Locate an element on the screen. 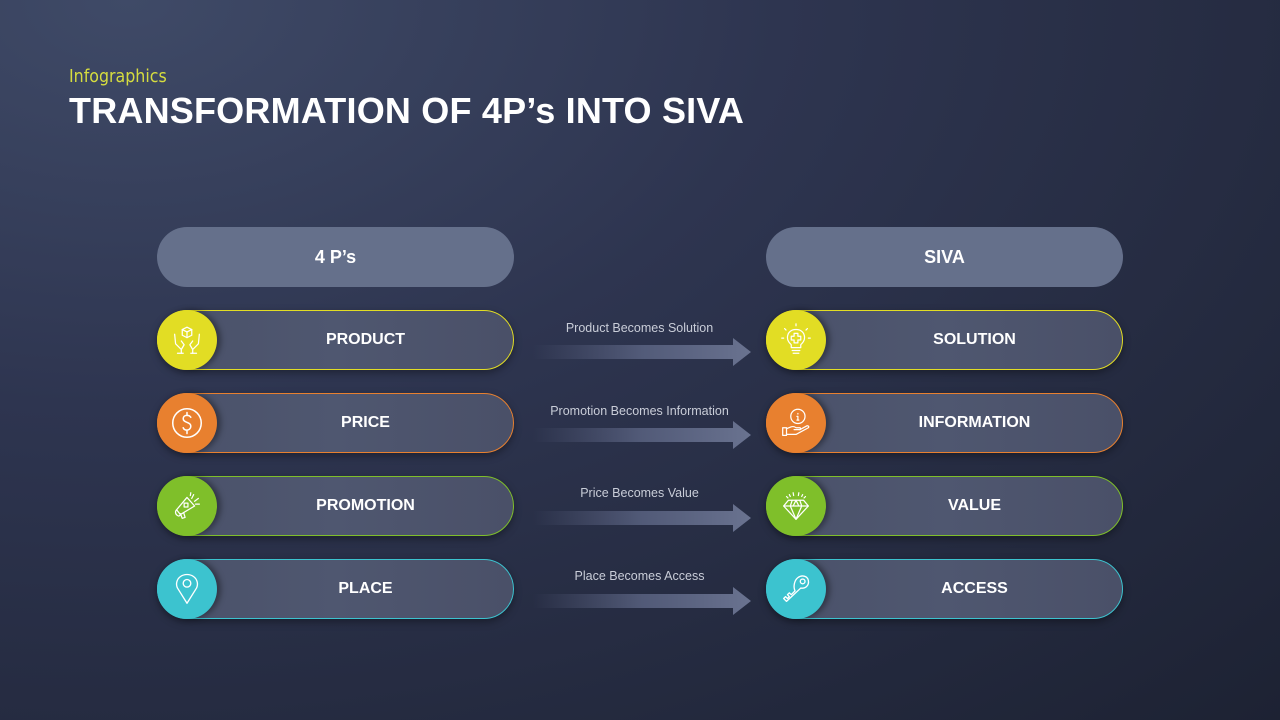 The image size is (1280, 720). row-information-label: INFORMATION is located at coordinates (974, 422).